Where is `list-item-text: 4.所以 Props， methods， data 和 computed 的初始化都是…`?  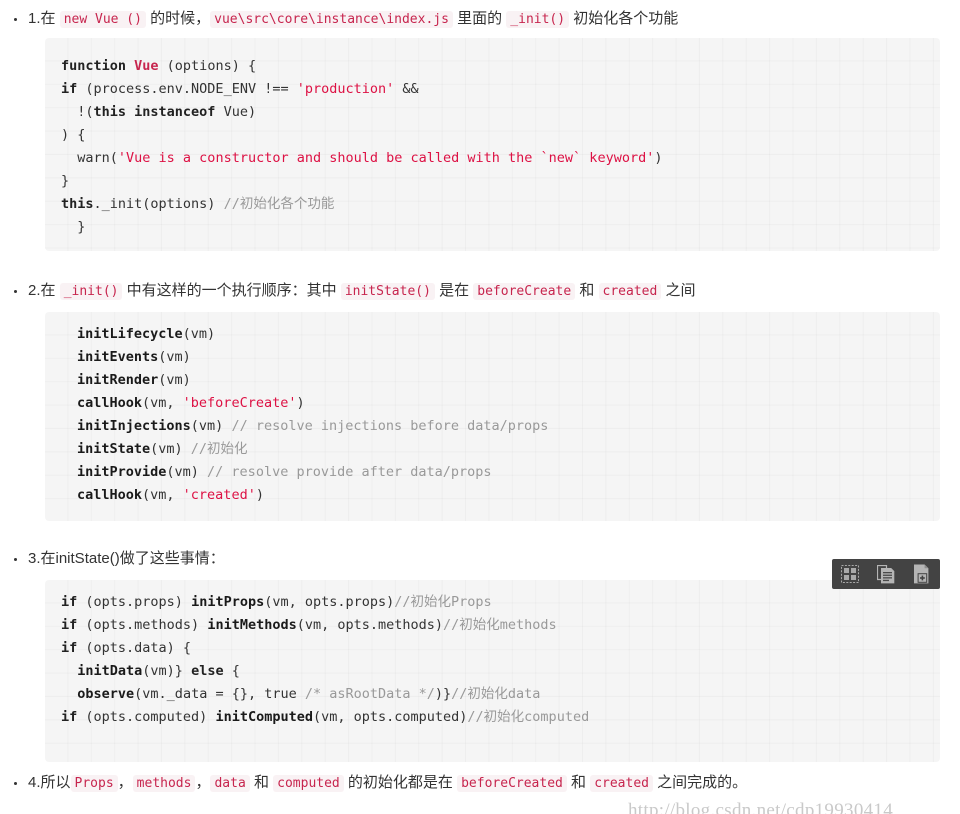
list-item-text: 4.所以 Props， methods， data 和 computed 的初始化都是… is located at coordinates (388, 783).